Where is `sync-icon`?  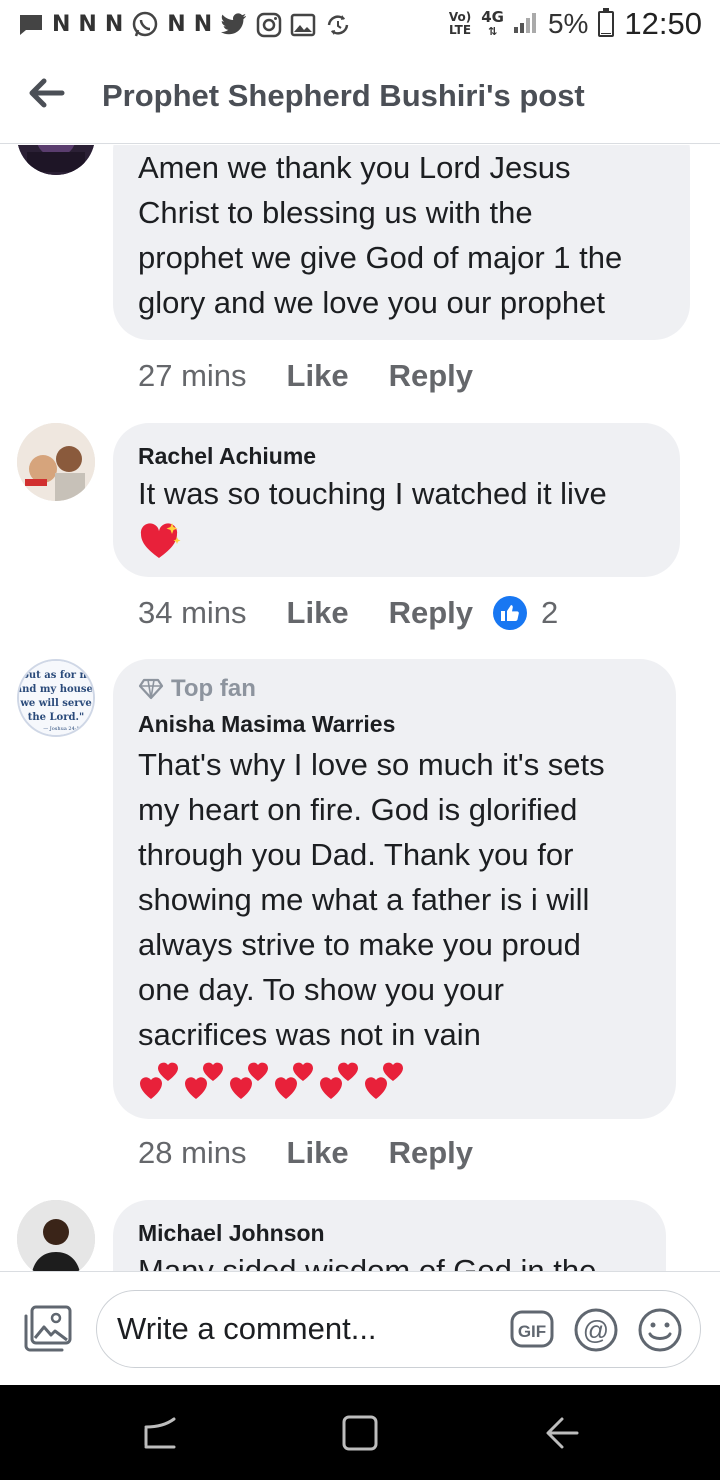
sync-icon is located at coordinates (338, 25).